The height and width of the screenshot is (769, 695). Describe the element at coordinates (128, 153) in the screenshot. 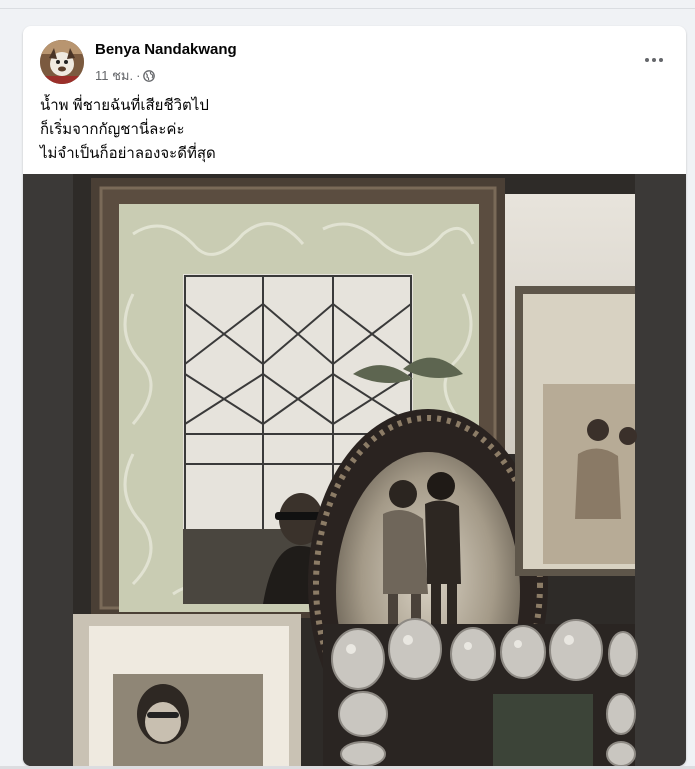

I see `post-text-line: ไม่จำเป็นก็อย่าลองจะดีที่สุด` at that location.